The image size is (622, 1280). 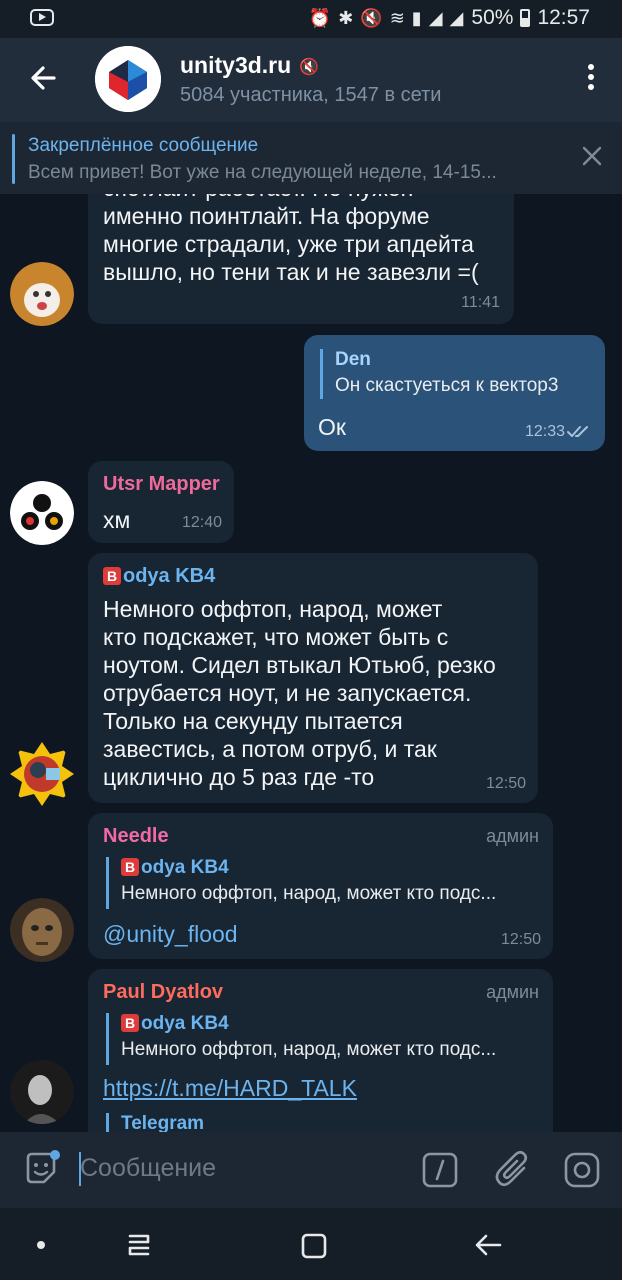 I want to click on chat-avatar, so click(x=128, y=79).